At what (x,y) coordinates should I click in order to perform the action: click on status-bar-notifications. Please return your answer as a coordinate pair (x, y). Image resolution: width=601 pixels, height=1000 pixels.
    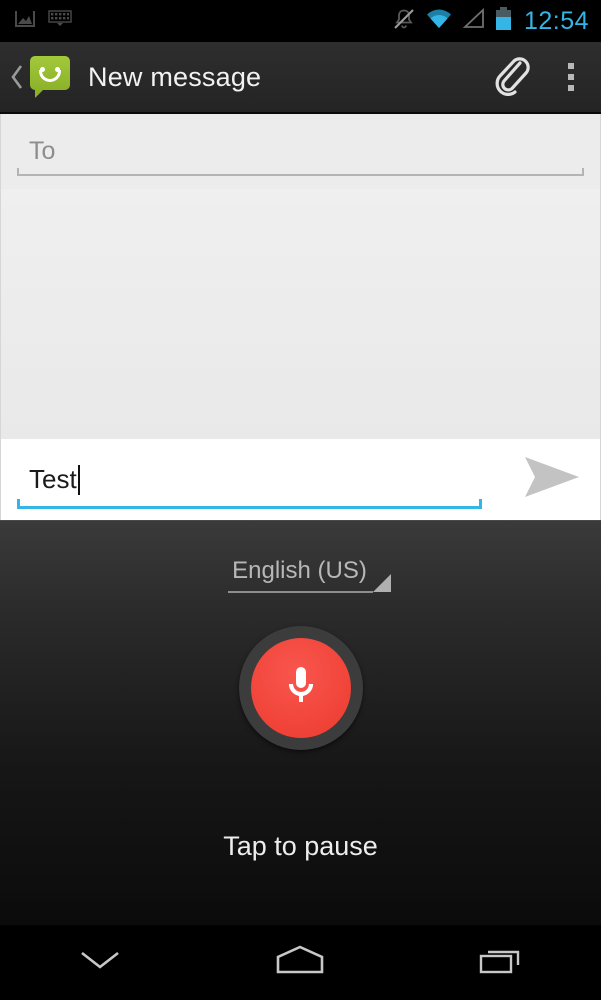
    Looking at the image, I should click on (36, 21).